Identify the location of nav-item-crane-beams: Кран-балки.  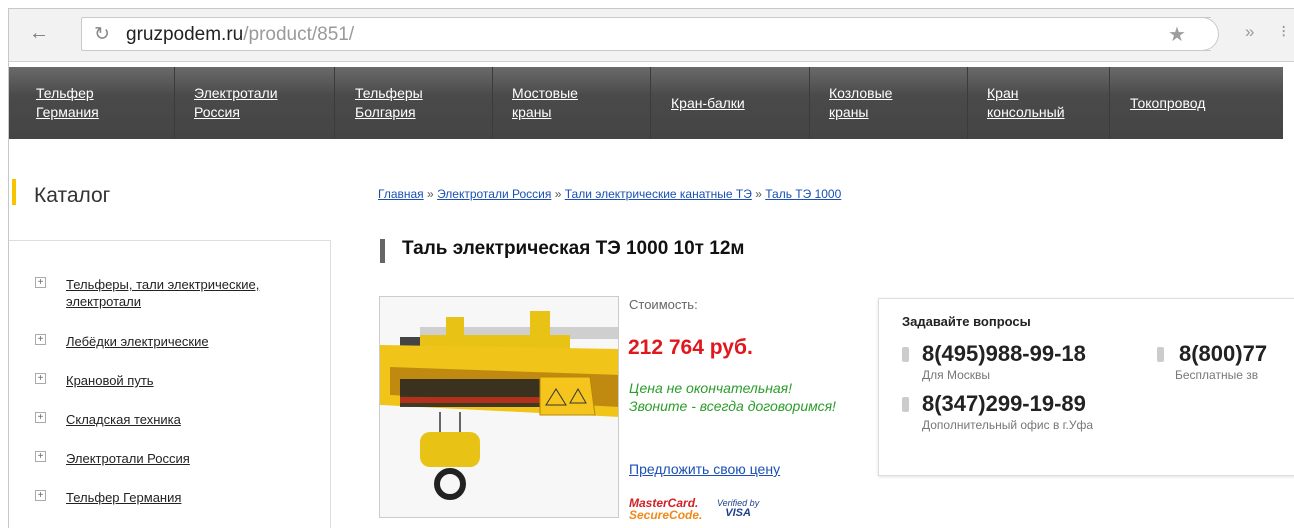
(708, 103).